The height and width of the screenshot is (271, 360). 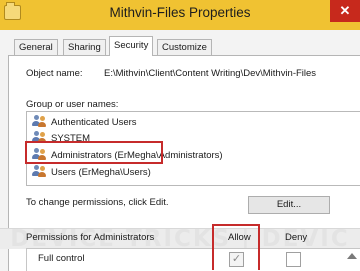 What do you see at coordinates (90, 237) in the screenshot?
I see `permissions-for-label: Permissions for Administrators` at bounding box center [90, 237].